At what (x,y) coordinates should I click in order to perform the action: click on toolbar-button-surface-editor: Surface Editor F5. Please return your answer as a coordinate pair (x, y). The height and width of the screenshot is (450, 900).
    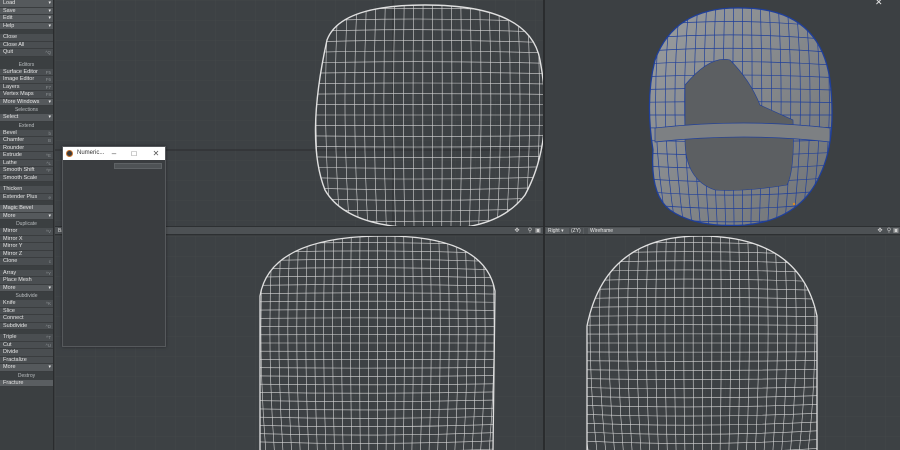
    Looking at the image, I should click on (26, 72).